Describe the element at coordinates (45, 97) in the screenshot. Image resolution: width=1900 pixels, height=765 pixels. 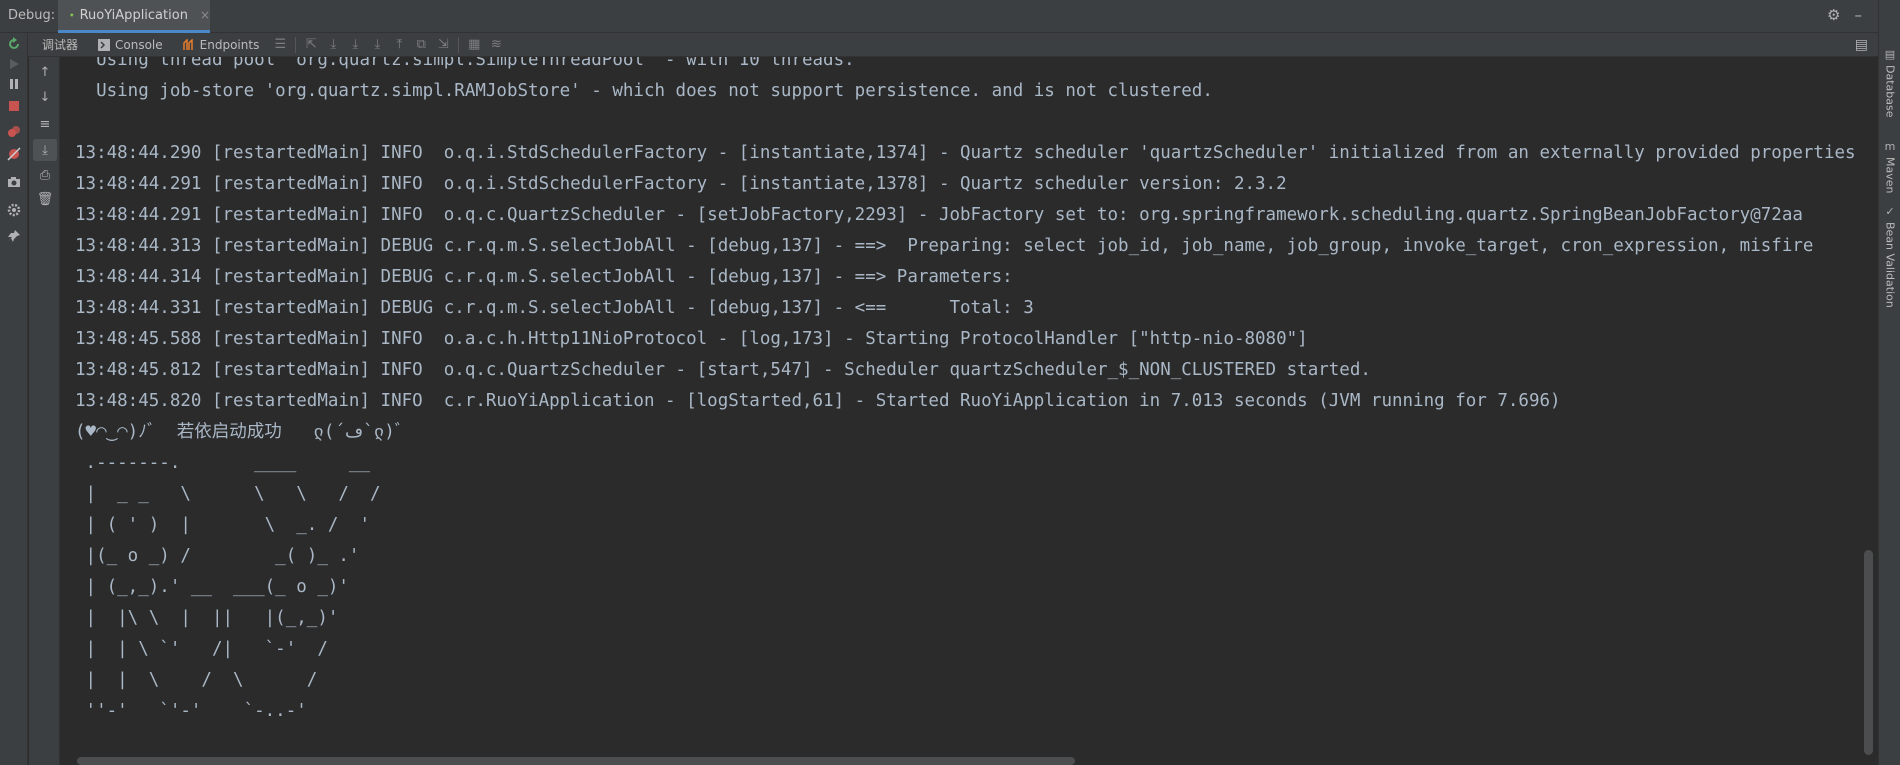
I see `down-arrow-icon: ↓` at that location.